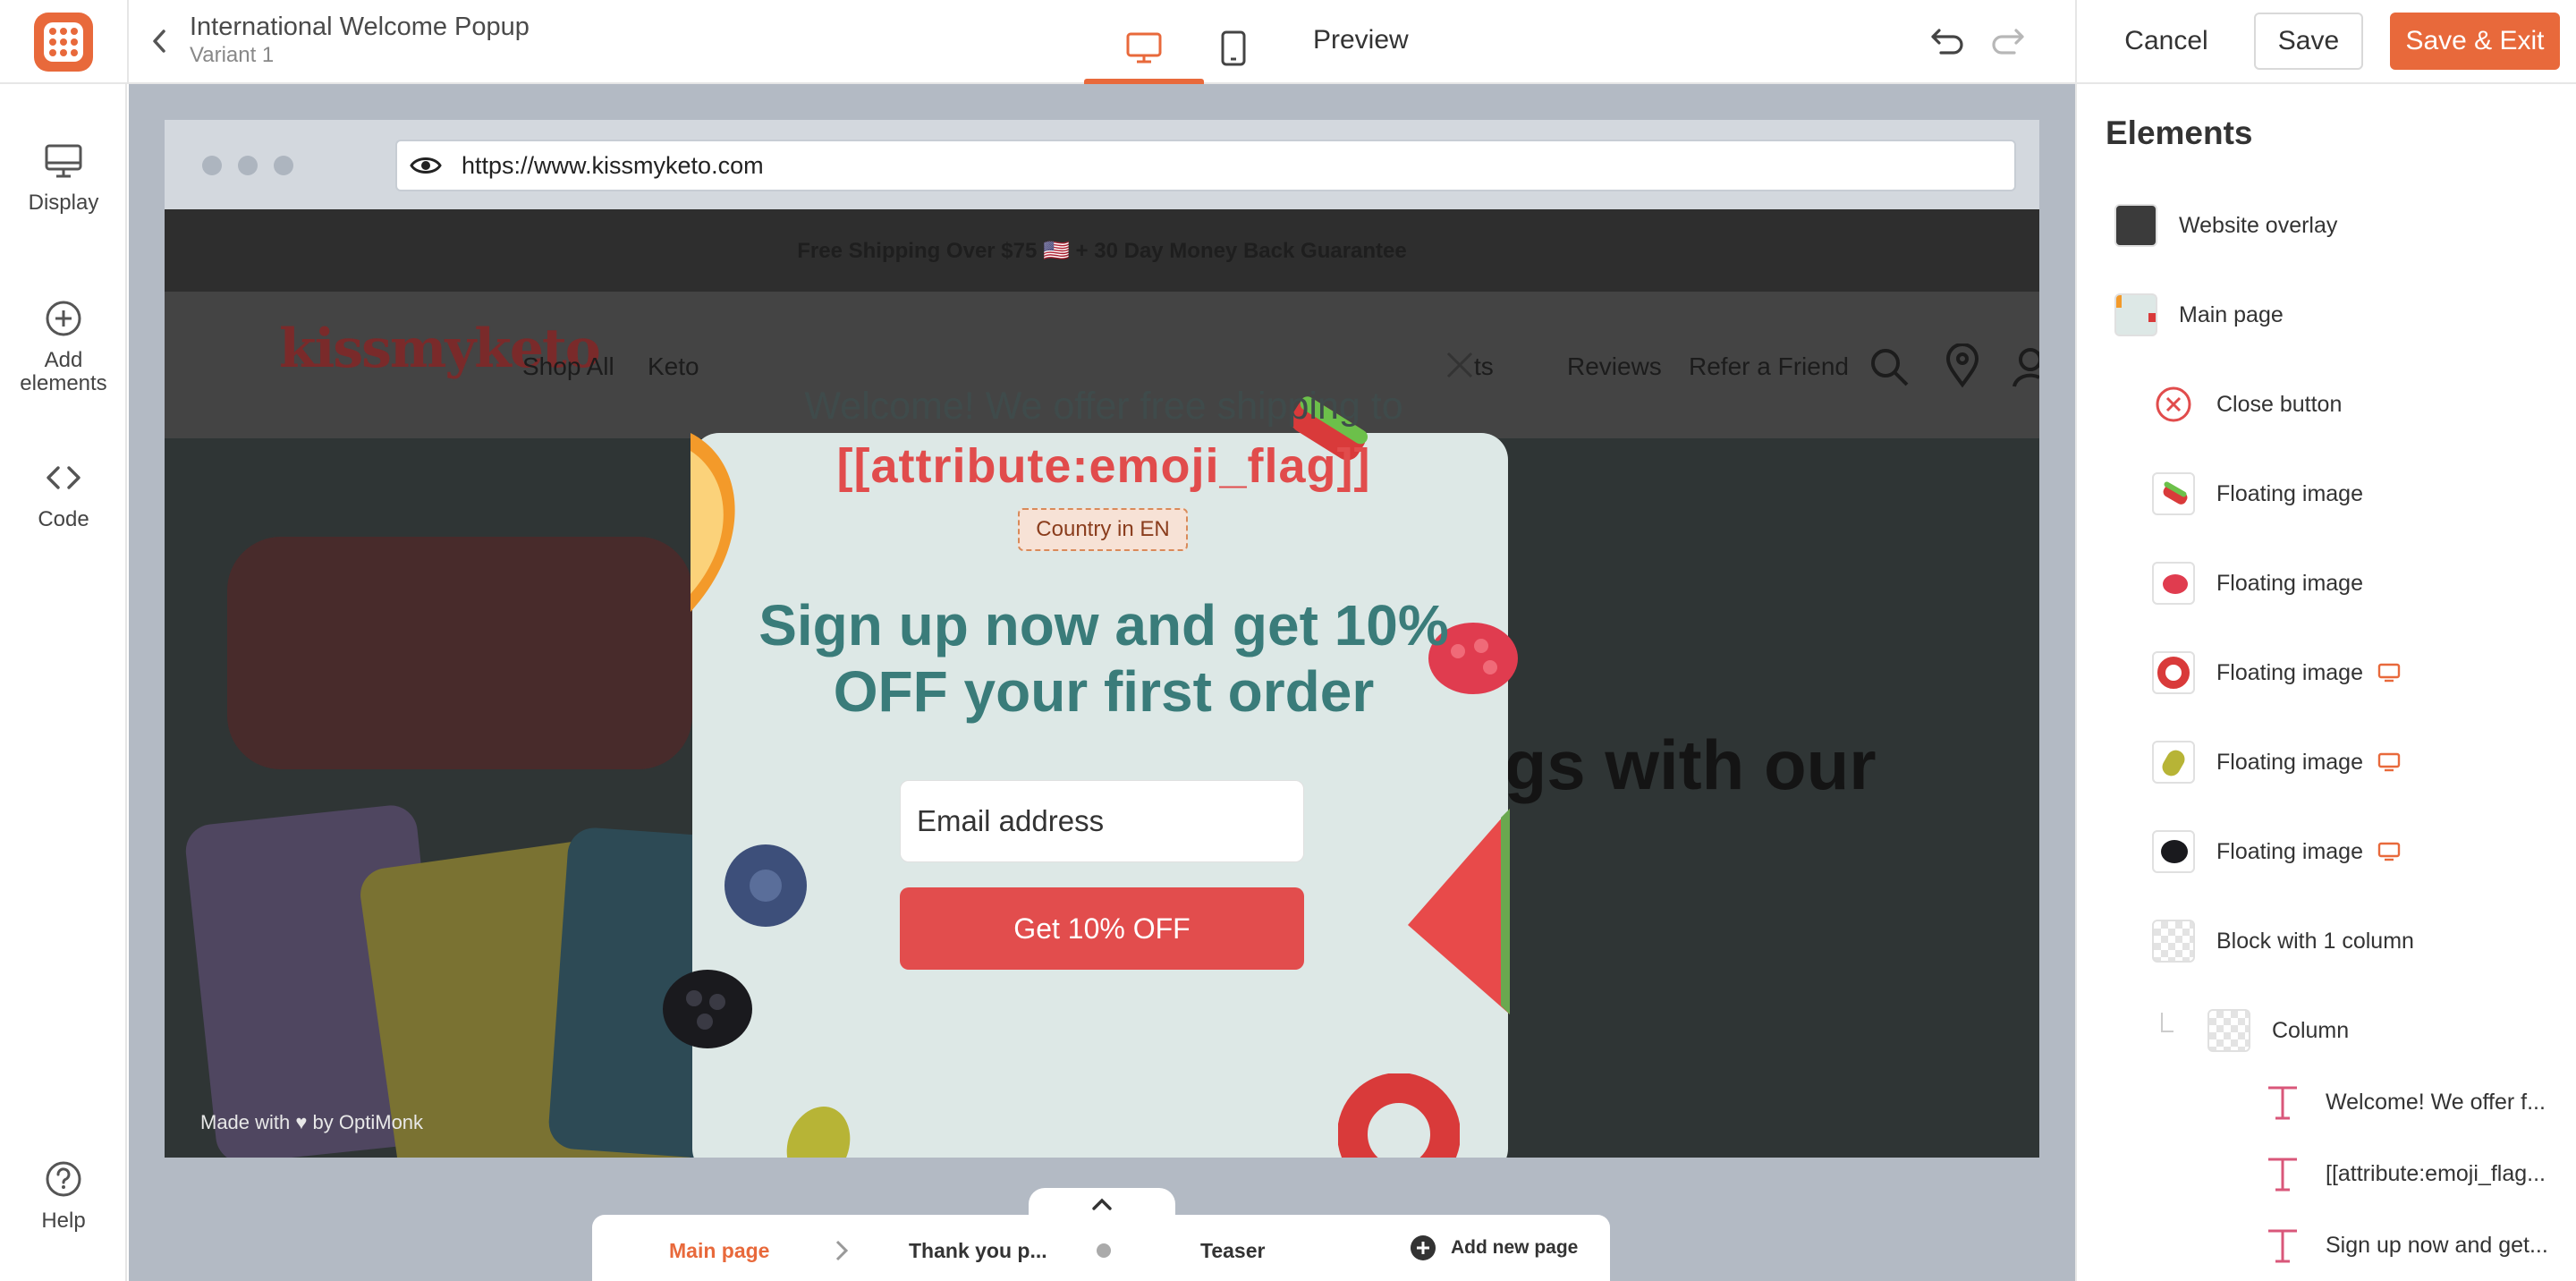 Image resolution: width=2576 pixels, height=1281 pixels. Describe the element at coordinates (1104, 466) in the screenshot. I see `popup-emoji-flag-attribute: [[attribute:emoji_flag]]` at that location.